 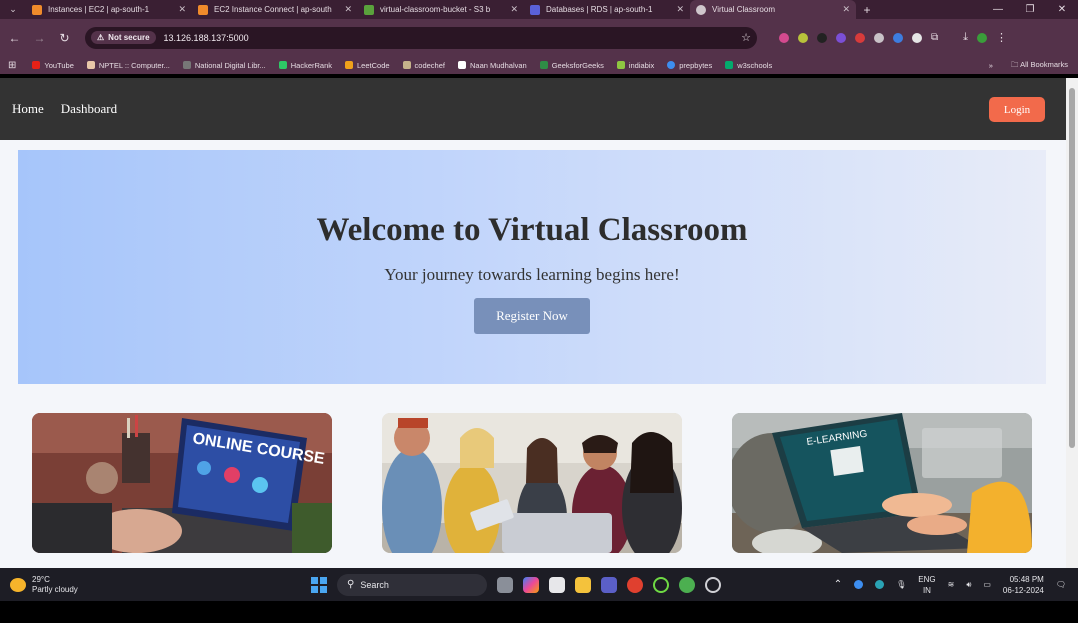 What do you see at coordinates (689, 65) in the screenshot?
I see `bookmark-item: prepbytes` at bounding box center [689, 65].